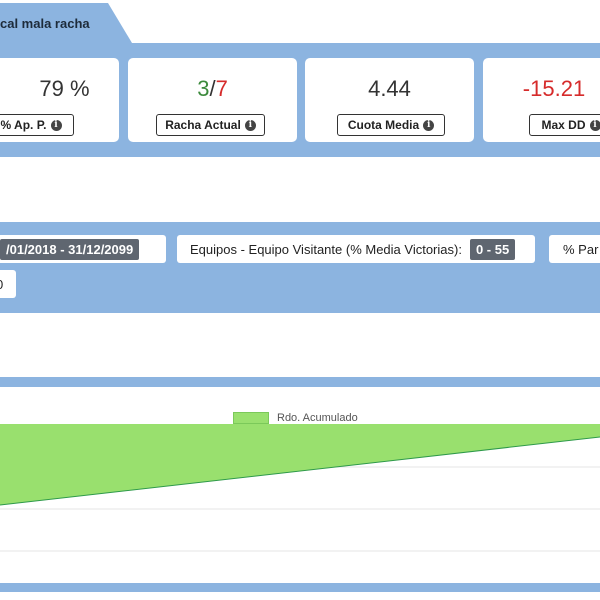  What do you see at coordinates (70, 249) in the screenshot?
I see `date-range-value: /01/2018 - 31/12/2099` at bounding box center [70, 249].